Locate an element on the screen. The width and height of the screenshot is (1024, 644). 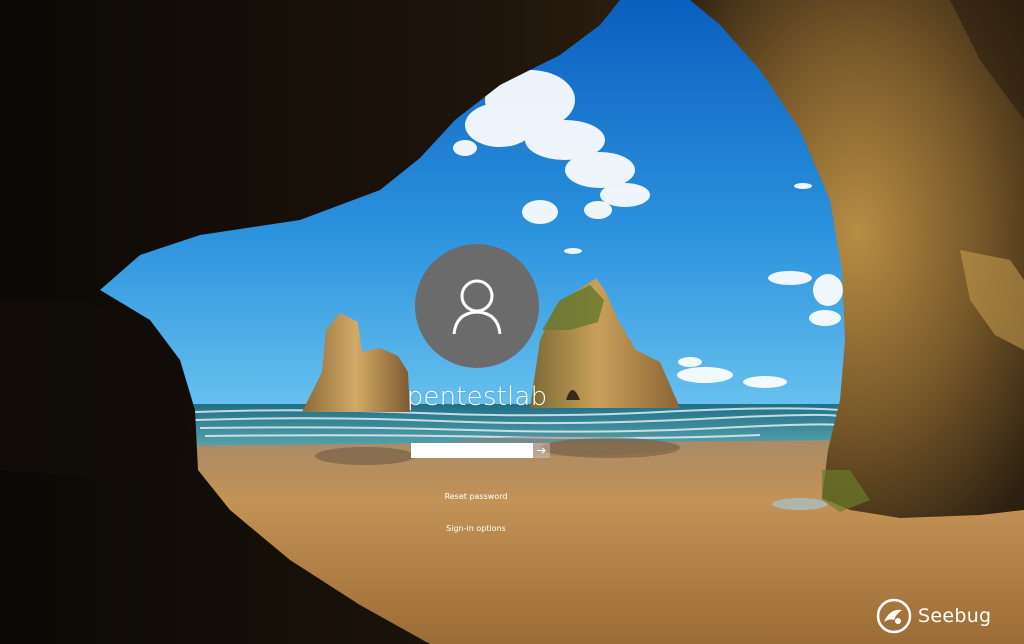
seebug-logo-icon is located at coordinates (894, 616).